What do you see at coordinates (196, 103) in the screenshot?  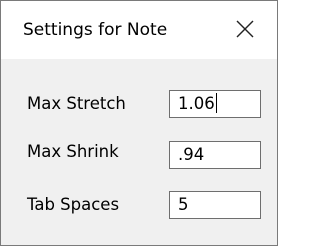 I see `max-stretch-value: 1.06` at bounding box center [196, 103].